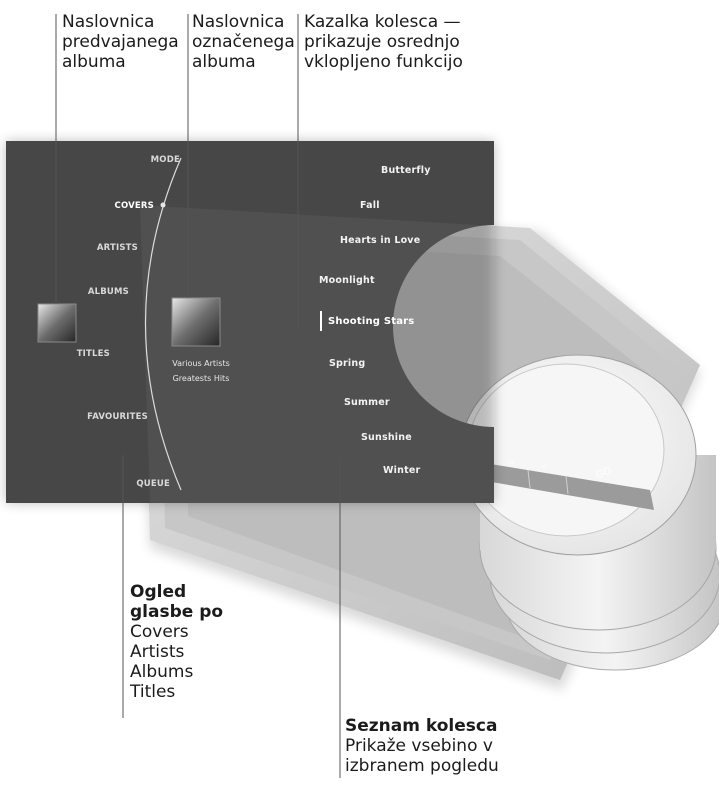 The height and width of the screenshot is (806, 719). Describe the element at coordinates (94, 206) in the screenshot. I see `menu-covers: COVERS` at that location.